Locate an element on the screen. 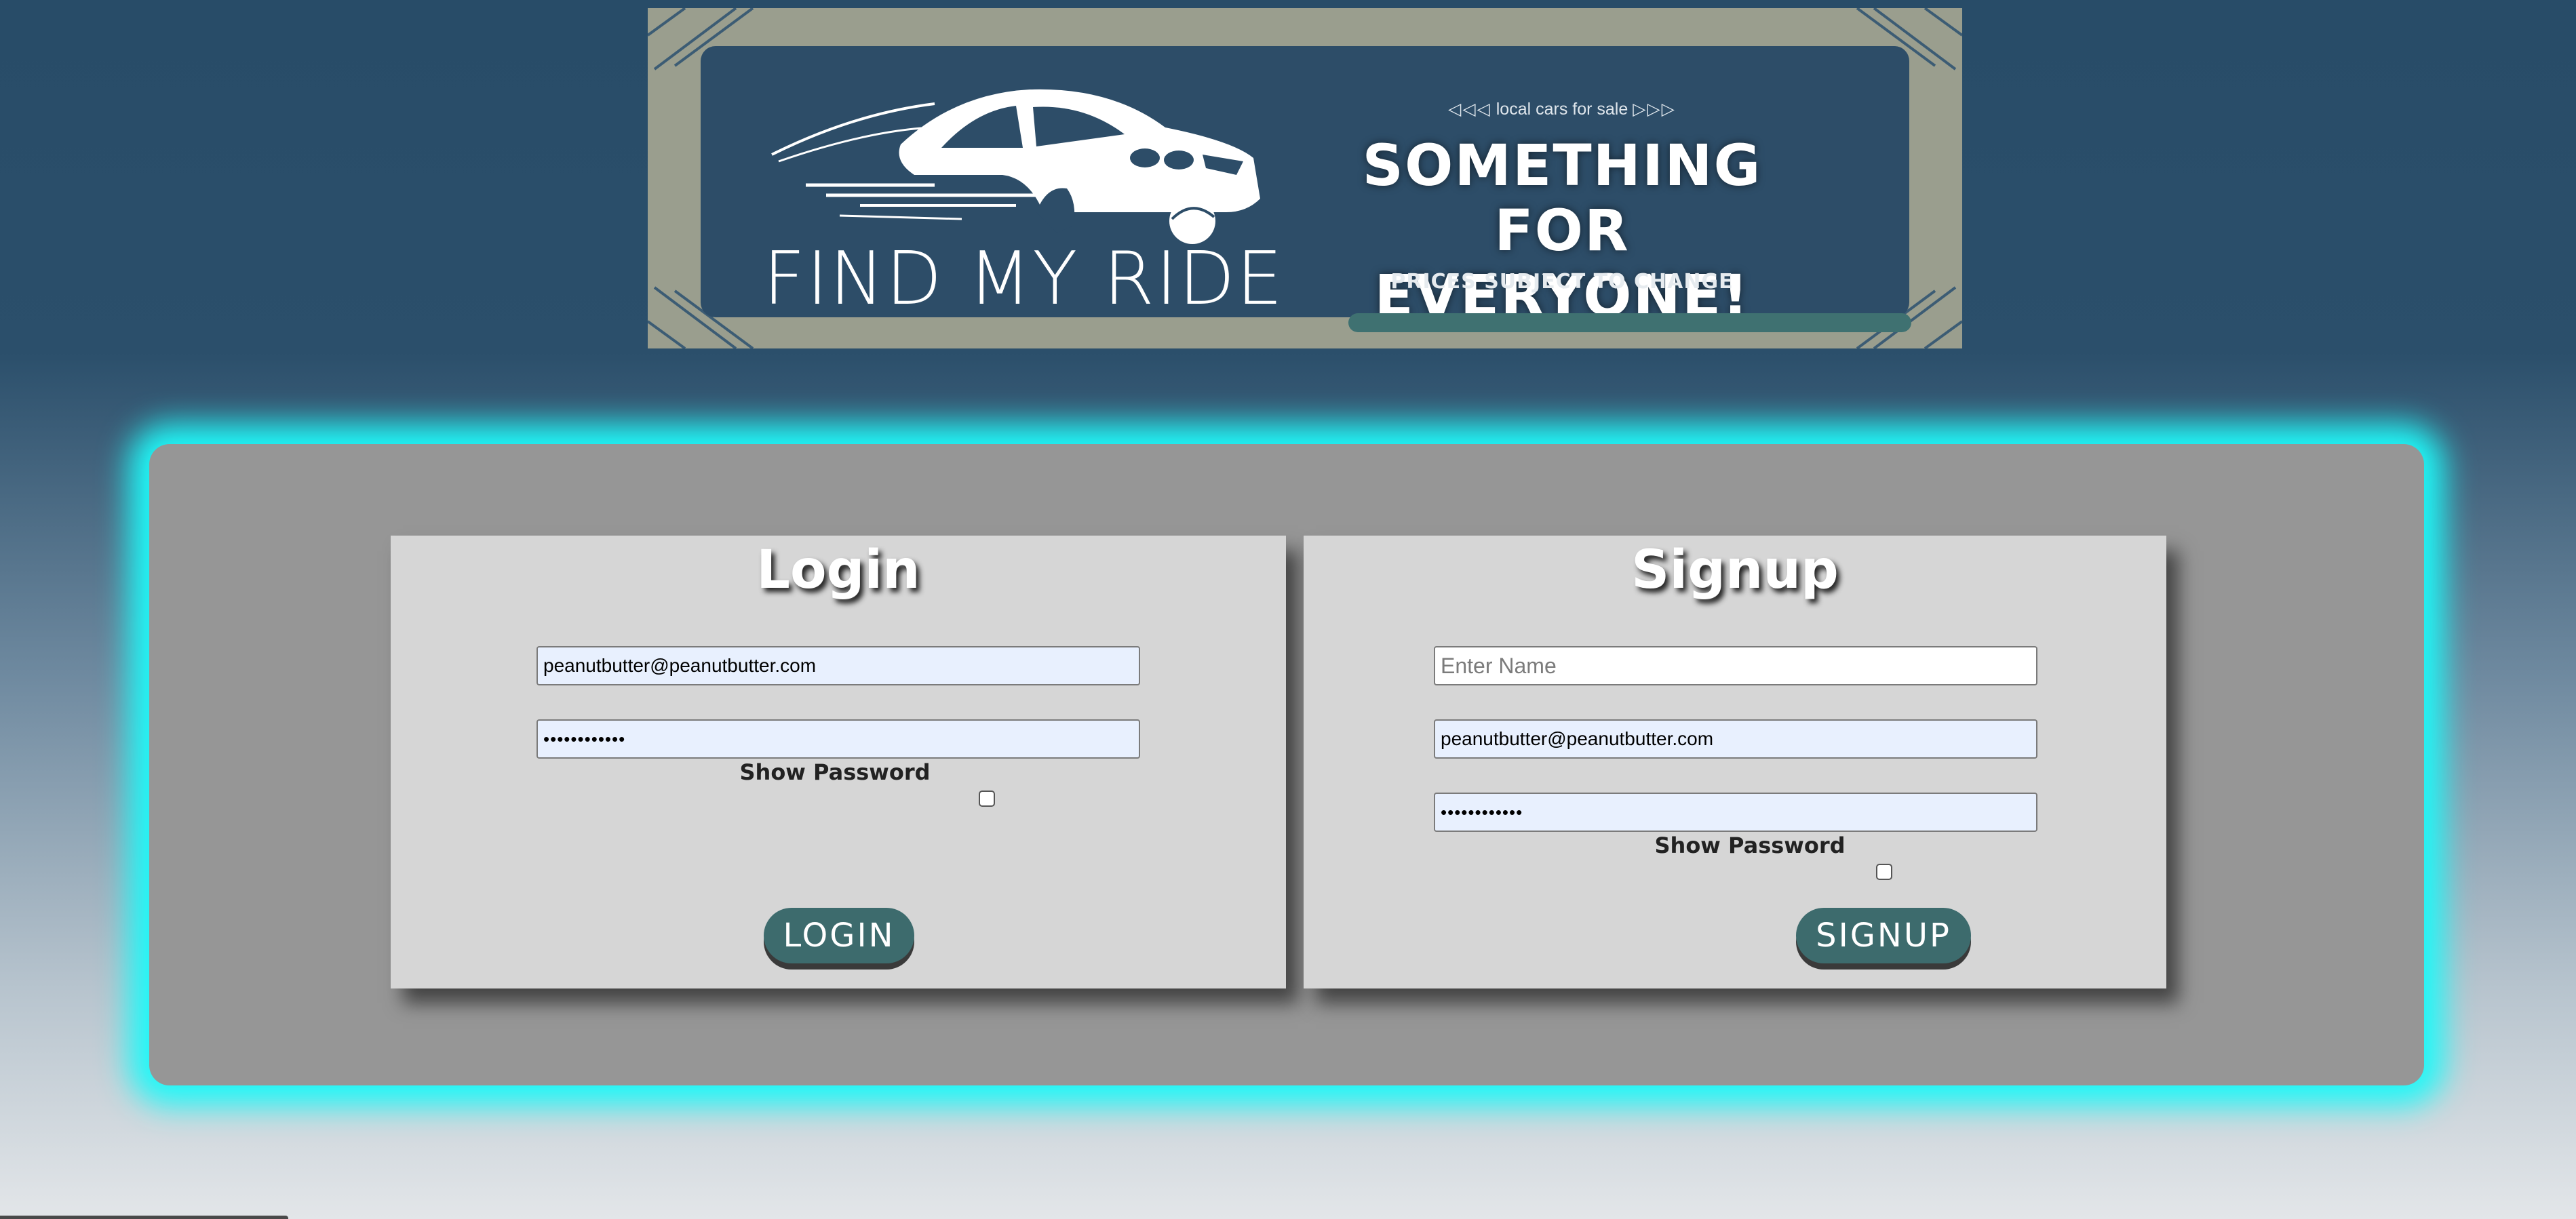 This screenshot has height=1219, width=2576. arrows-right-icon: ▷▷▷ is located at coordinates (1654, 109).